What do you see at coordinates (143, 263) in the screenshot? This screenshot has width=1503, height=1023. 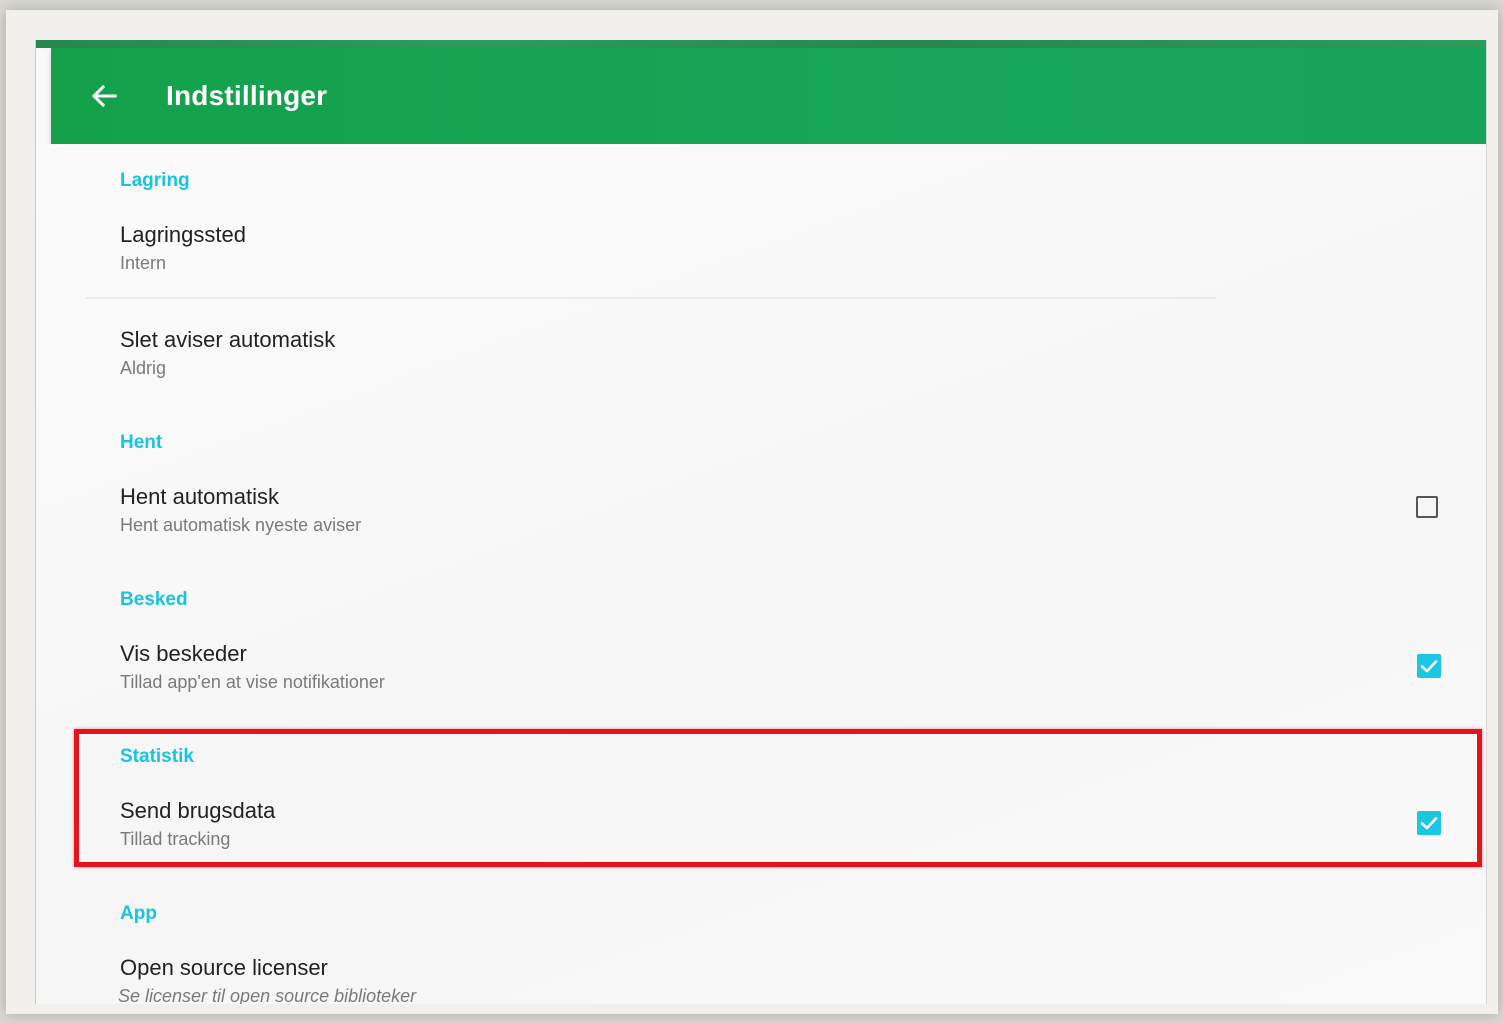 I see `pref-summary: Intern` at bounding box center [143, 263].